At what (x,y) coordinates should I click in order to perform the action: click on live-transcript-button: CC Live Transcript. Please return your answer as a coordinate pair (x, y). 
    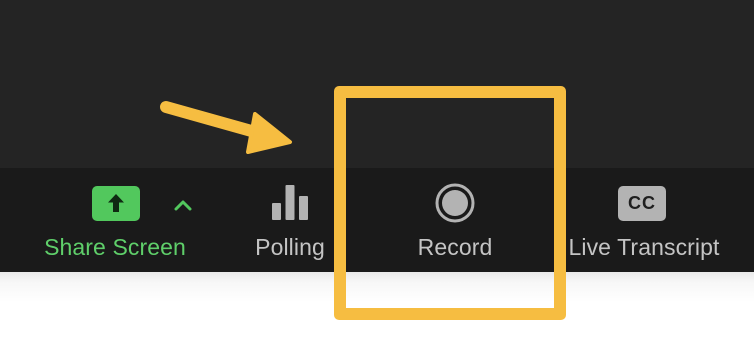
    Looking at the image, I should click on (644, 220).